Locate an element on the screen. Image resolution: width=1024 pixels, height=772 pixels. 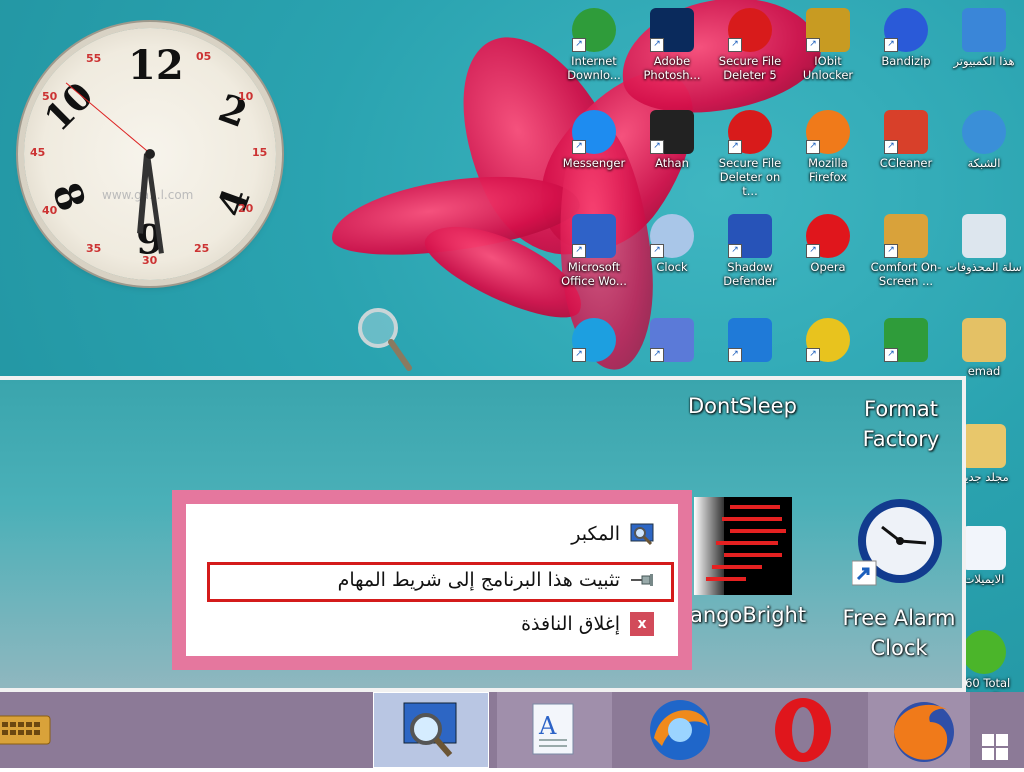
desktop-icon: ↗ Messenger is located at coordinates (594, 140).